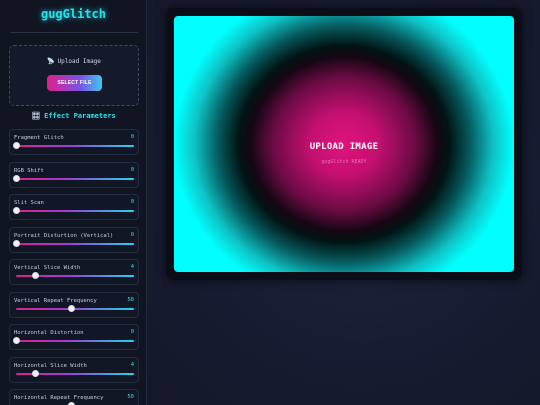  Describe the element at coordinates (344, 162) in the screenshot. I see `canvas-status: gugGlitch READY` at that location.